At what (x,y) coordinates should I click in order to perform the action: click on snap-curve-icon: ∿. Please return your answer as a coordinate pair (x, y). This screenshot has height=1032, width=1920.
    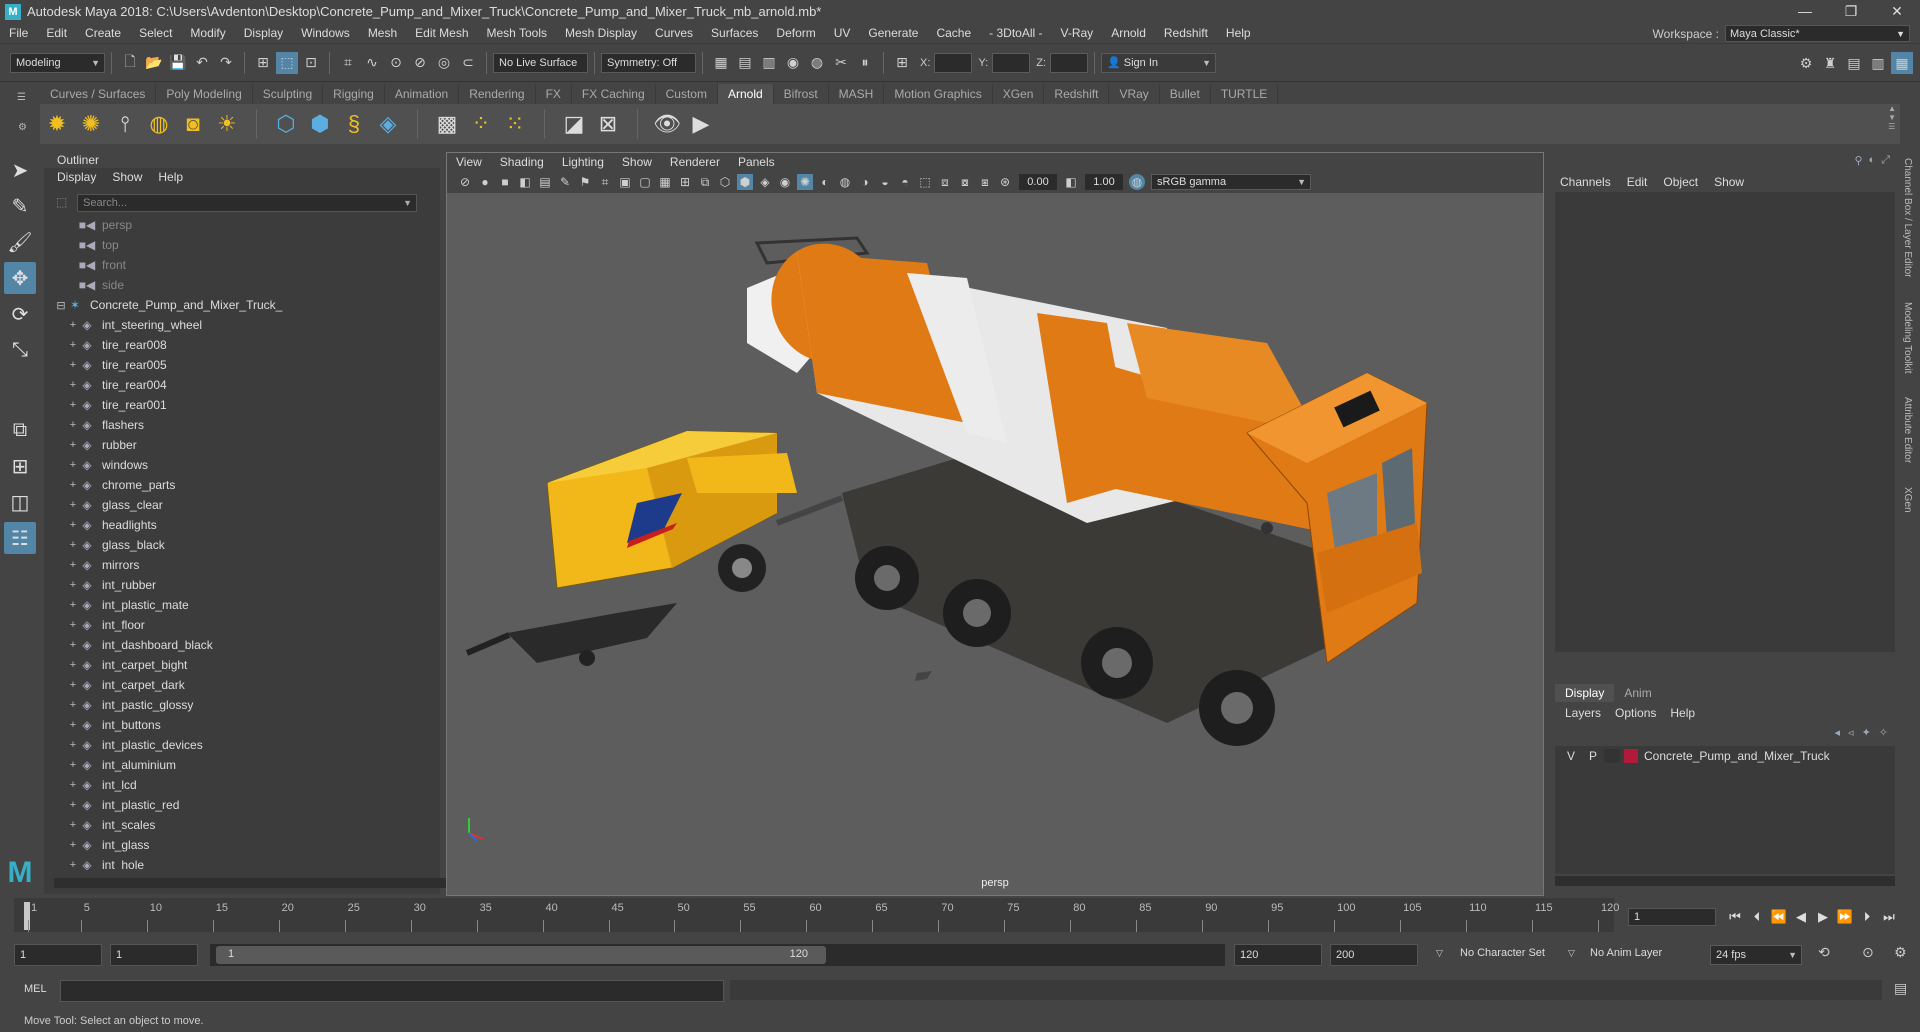
    Looking at the image, I should click on (372, 63).